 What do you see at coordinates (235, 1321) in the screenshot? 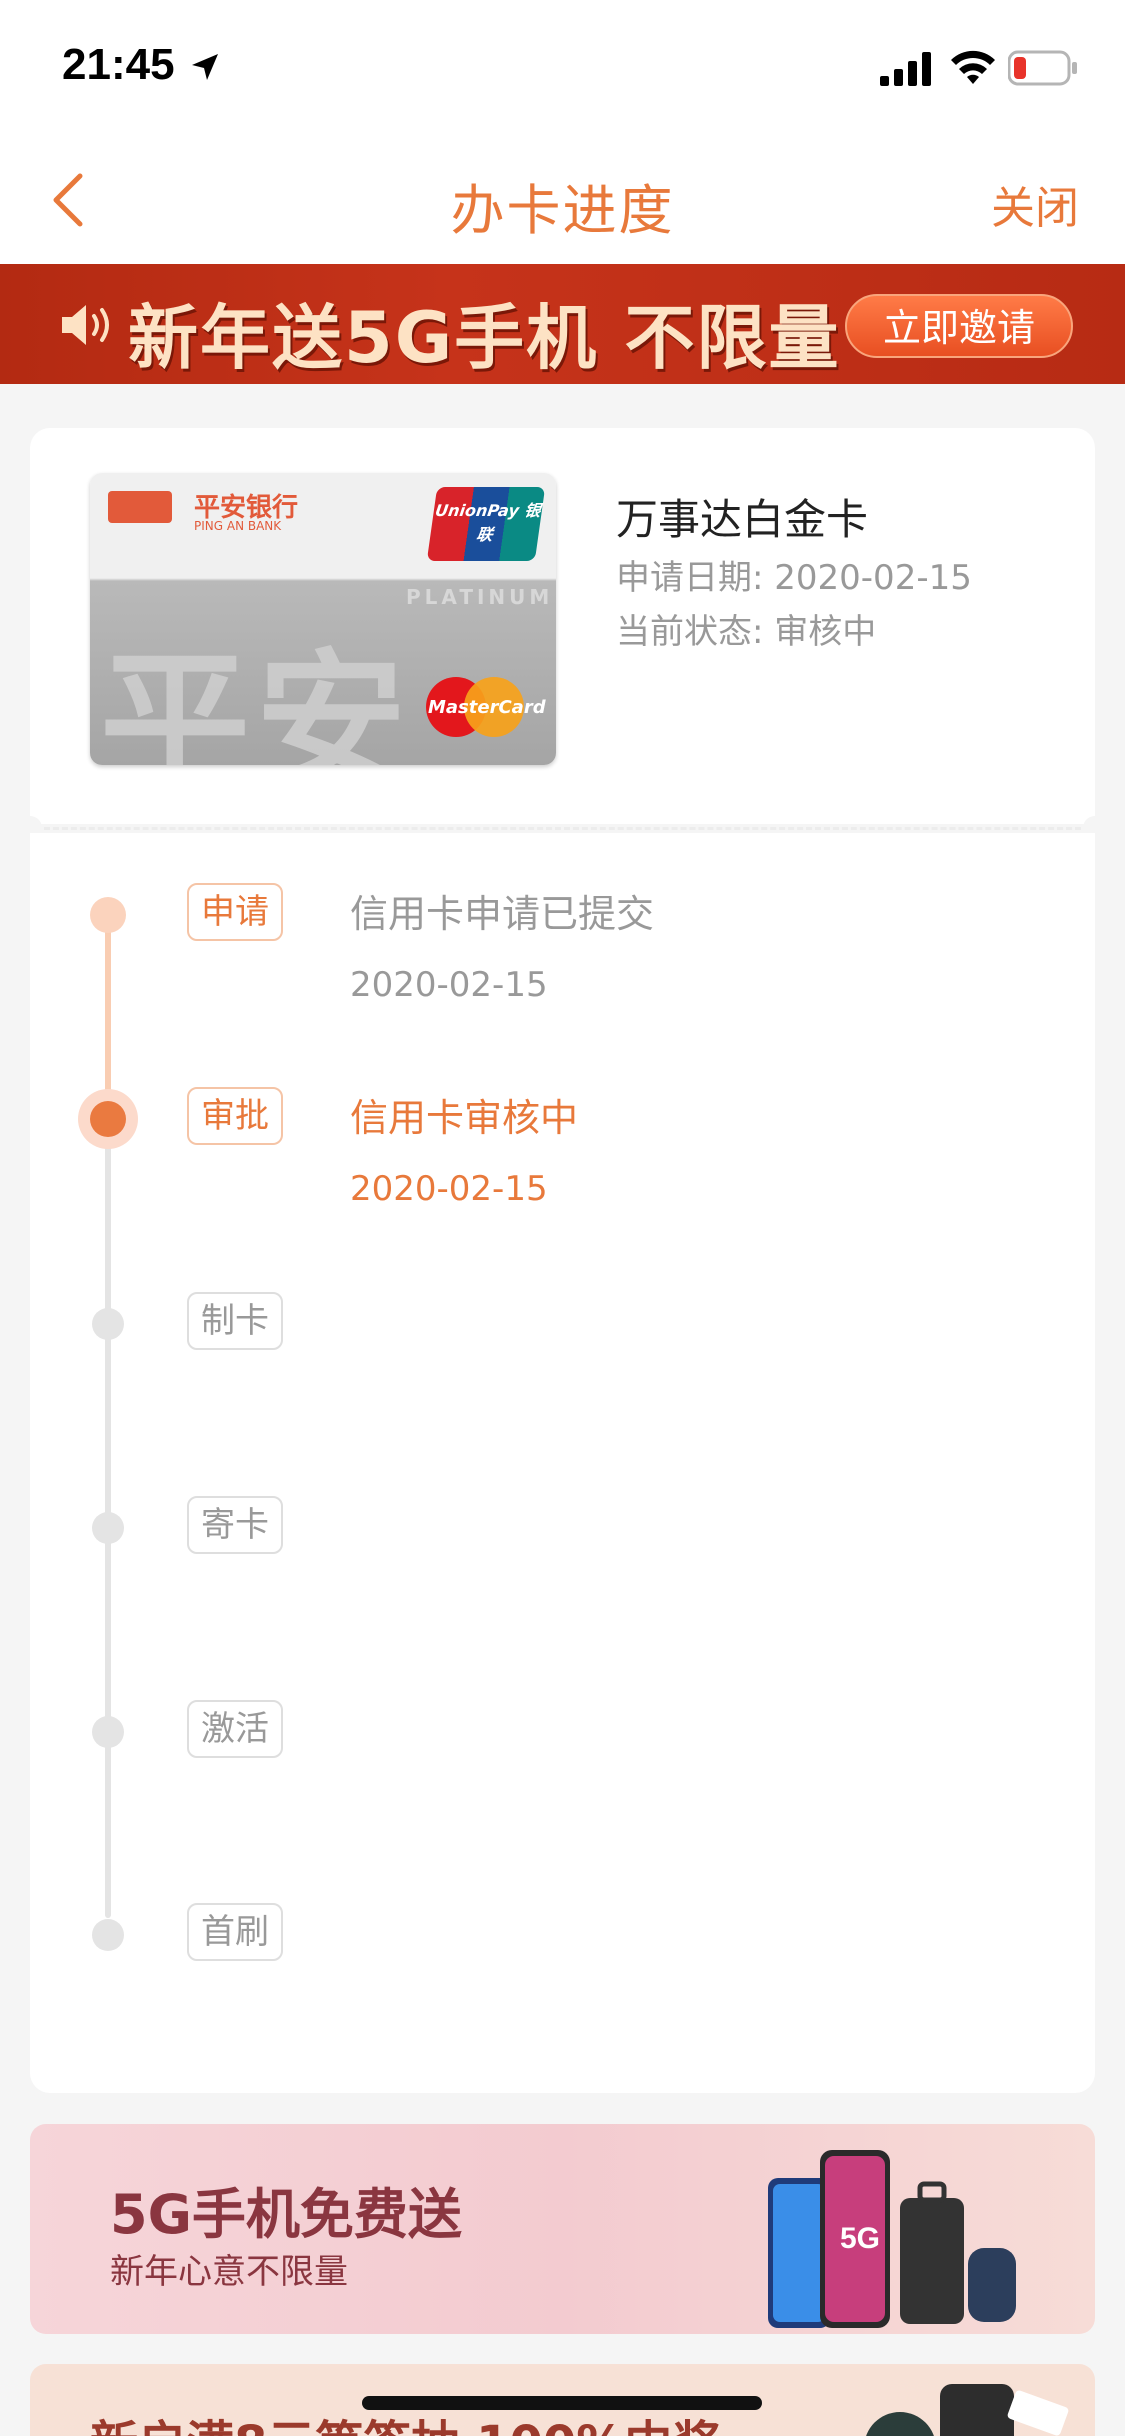
I see `step-tag: 制卡` at bounding box center [235, 1321].